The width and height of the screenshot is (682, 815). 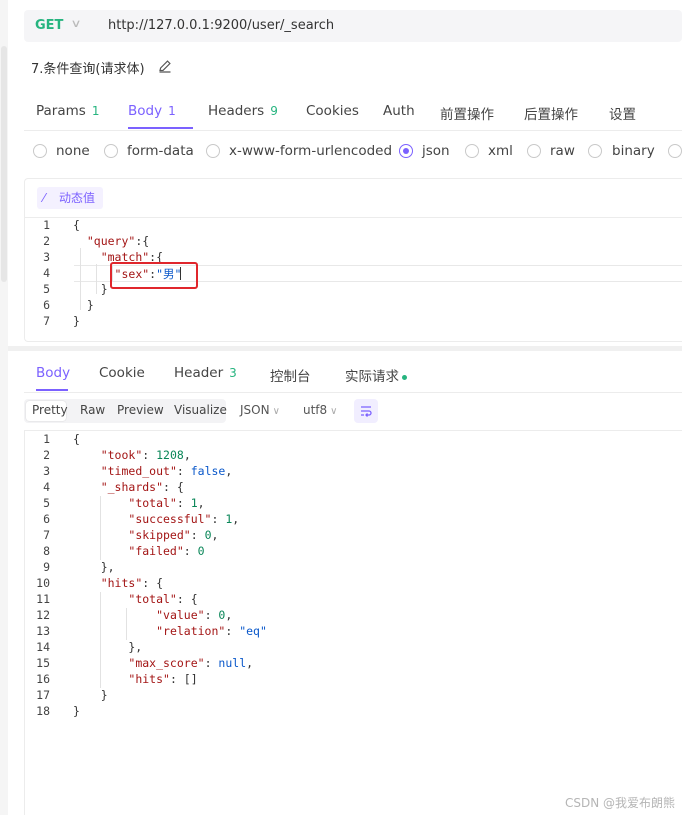 I want to click on tab-settings: 设置, so click(x=622, y=113).